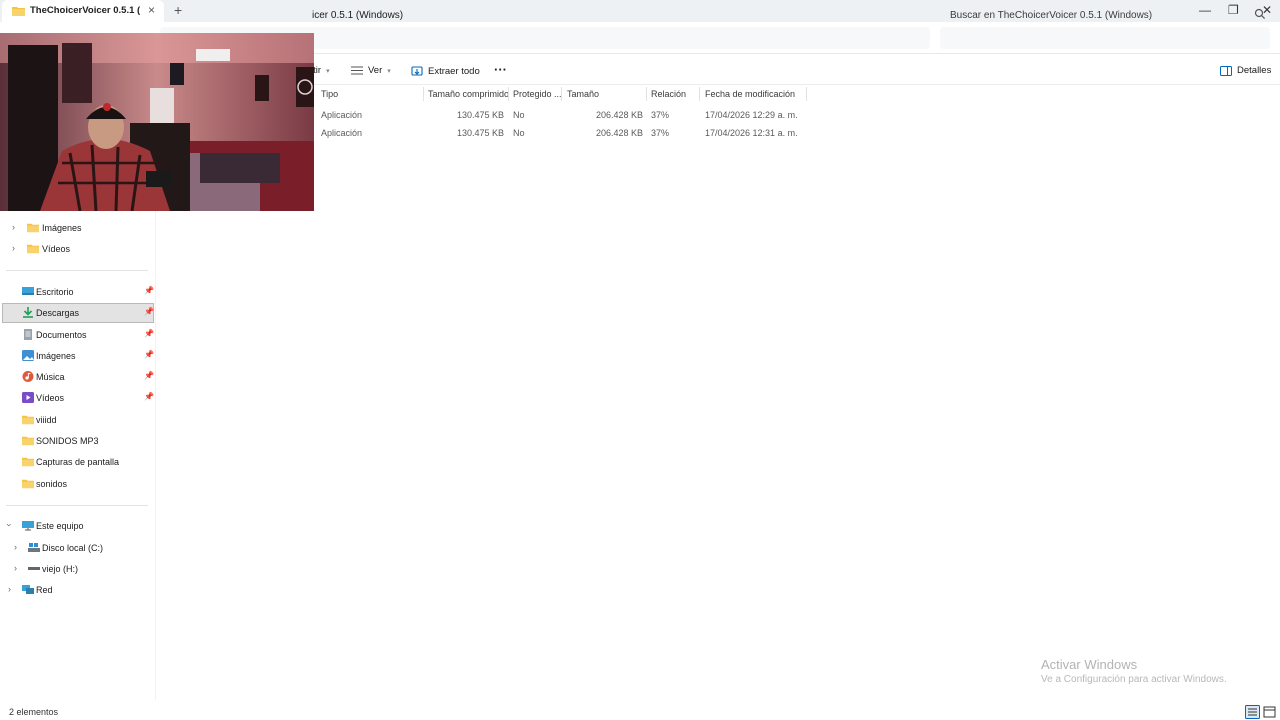  Describe the element at coordinates (480, 133) in the screenshot. I see `cell-compressed-size: 130.475 KB` at that location.